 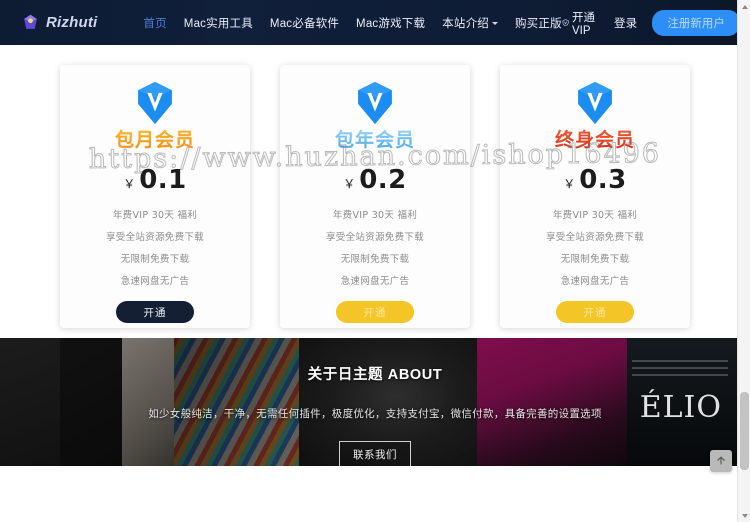 What do you see at coordinates (625, 23) in the screenshot?
I see `login-link: 登录` at bounding box center [625, 23].